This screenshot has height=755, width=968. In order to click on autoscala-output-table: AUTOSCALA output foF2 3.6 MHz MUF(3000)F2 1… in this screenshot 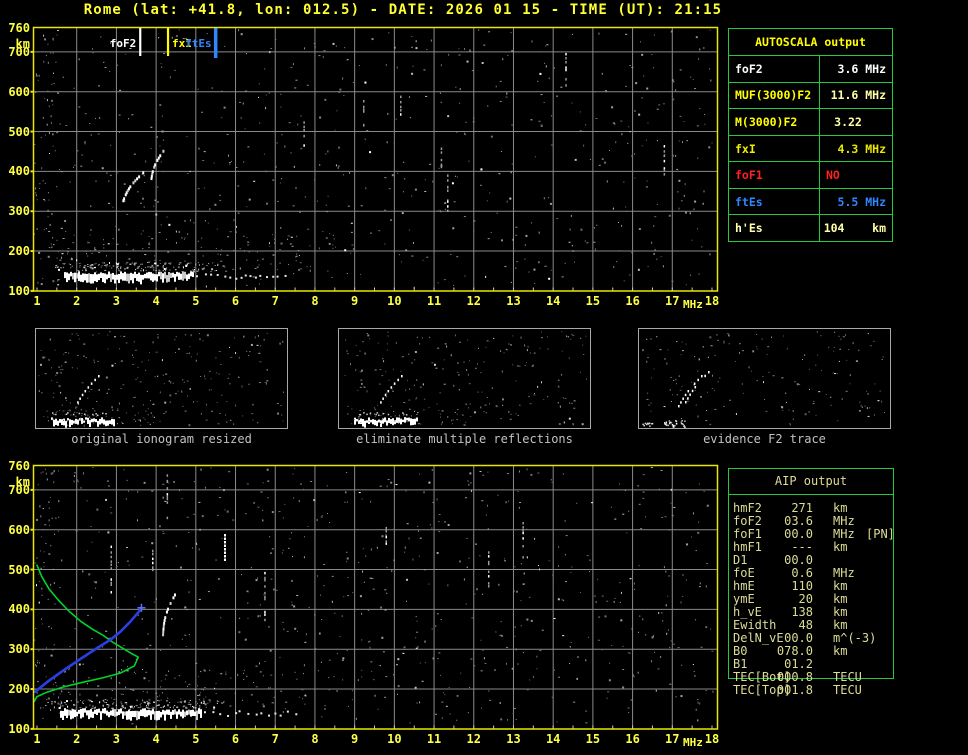, I will do `click(810, 135)`.